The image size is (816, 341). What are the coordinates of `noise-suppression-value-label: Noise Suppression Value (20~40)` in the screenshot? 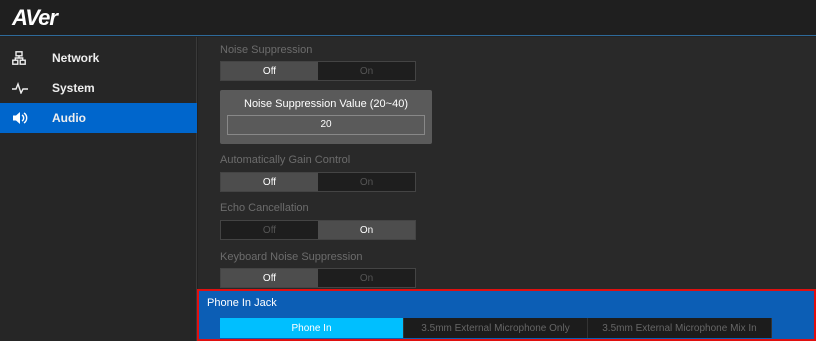 It's located at (326, 104).